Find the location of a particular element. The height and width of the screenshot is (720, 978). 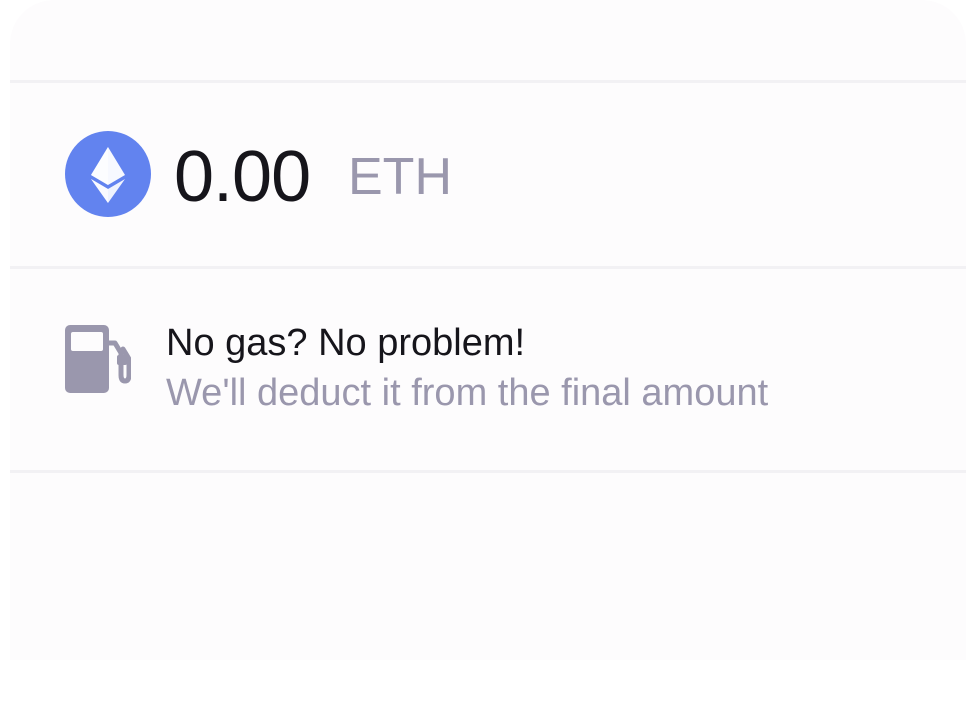

gas-notice-subtitle: We'll deduct it from the final amount is located at coordinates (467, 393).